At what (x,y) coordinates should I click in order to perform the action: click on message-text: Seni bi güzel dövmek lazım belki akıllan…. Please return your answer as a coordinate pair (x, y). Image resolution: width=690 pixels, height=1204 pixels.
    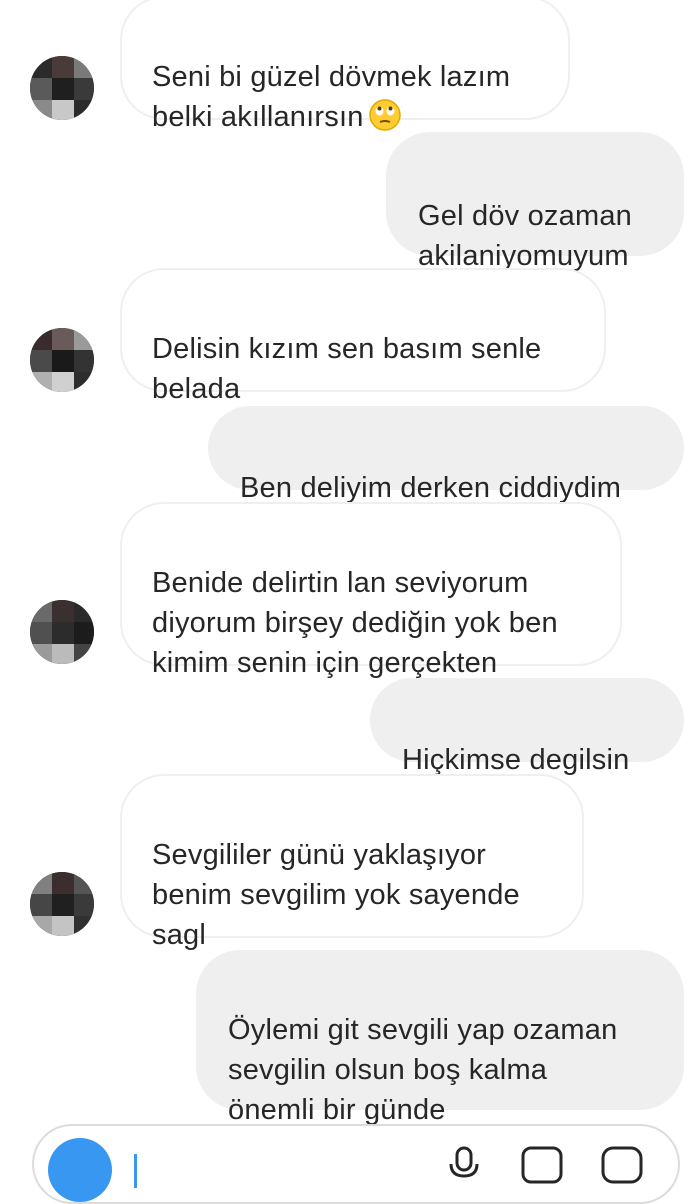
    Looking at the image, I should click on (331, 97).